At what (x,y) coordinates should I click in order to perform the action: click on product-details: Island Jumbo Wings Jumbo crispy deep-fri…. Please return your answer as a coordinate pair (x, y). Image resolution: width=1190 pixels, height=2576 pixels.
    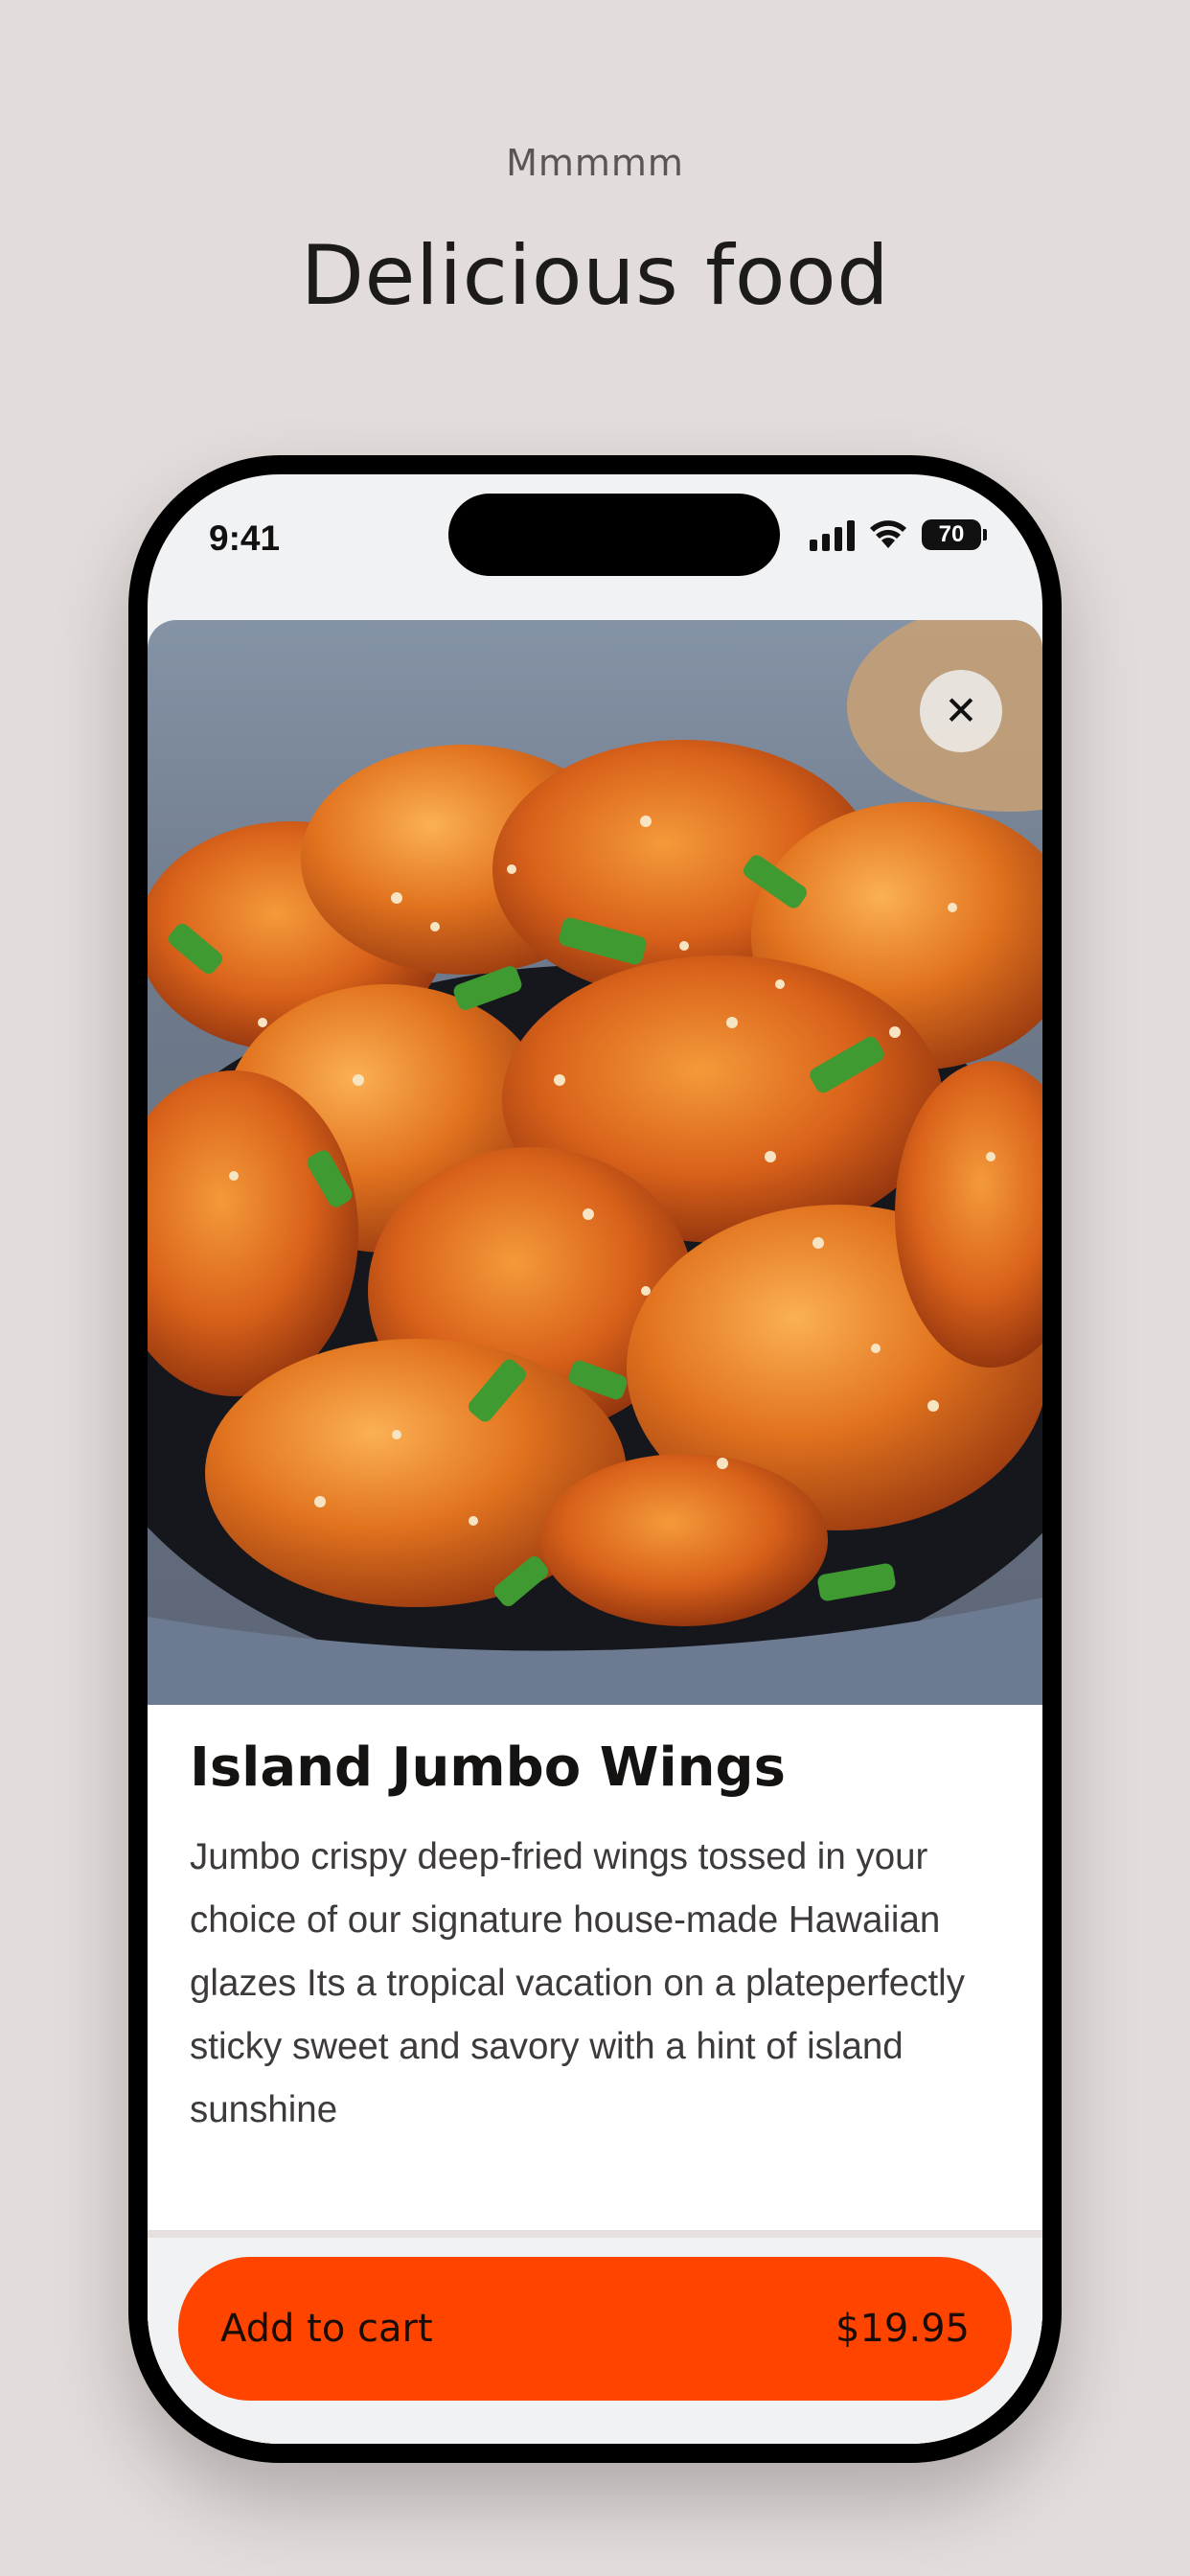
    Looking at the image, I should click on (597, 1939).